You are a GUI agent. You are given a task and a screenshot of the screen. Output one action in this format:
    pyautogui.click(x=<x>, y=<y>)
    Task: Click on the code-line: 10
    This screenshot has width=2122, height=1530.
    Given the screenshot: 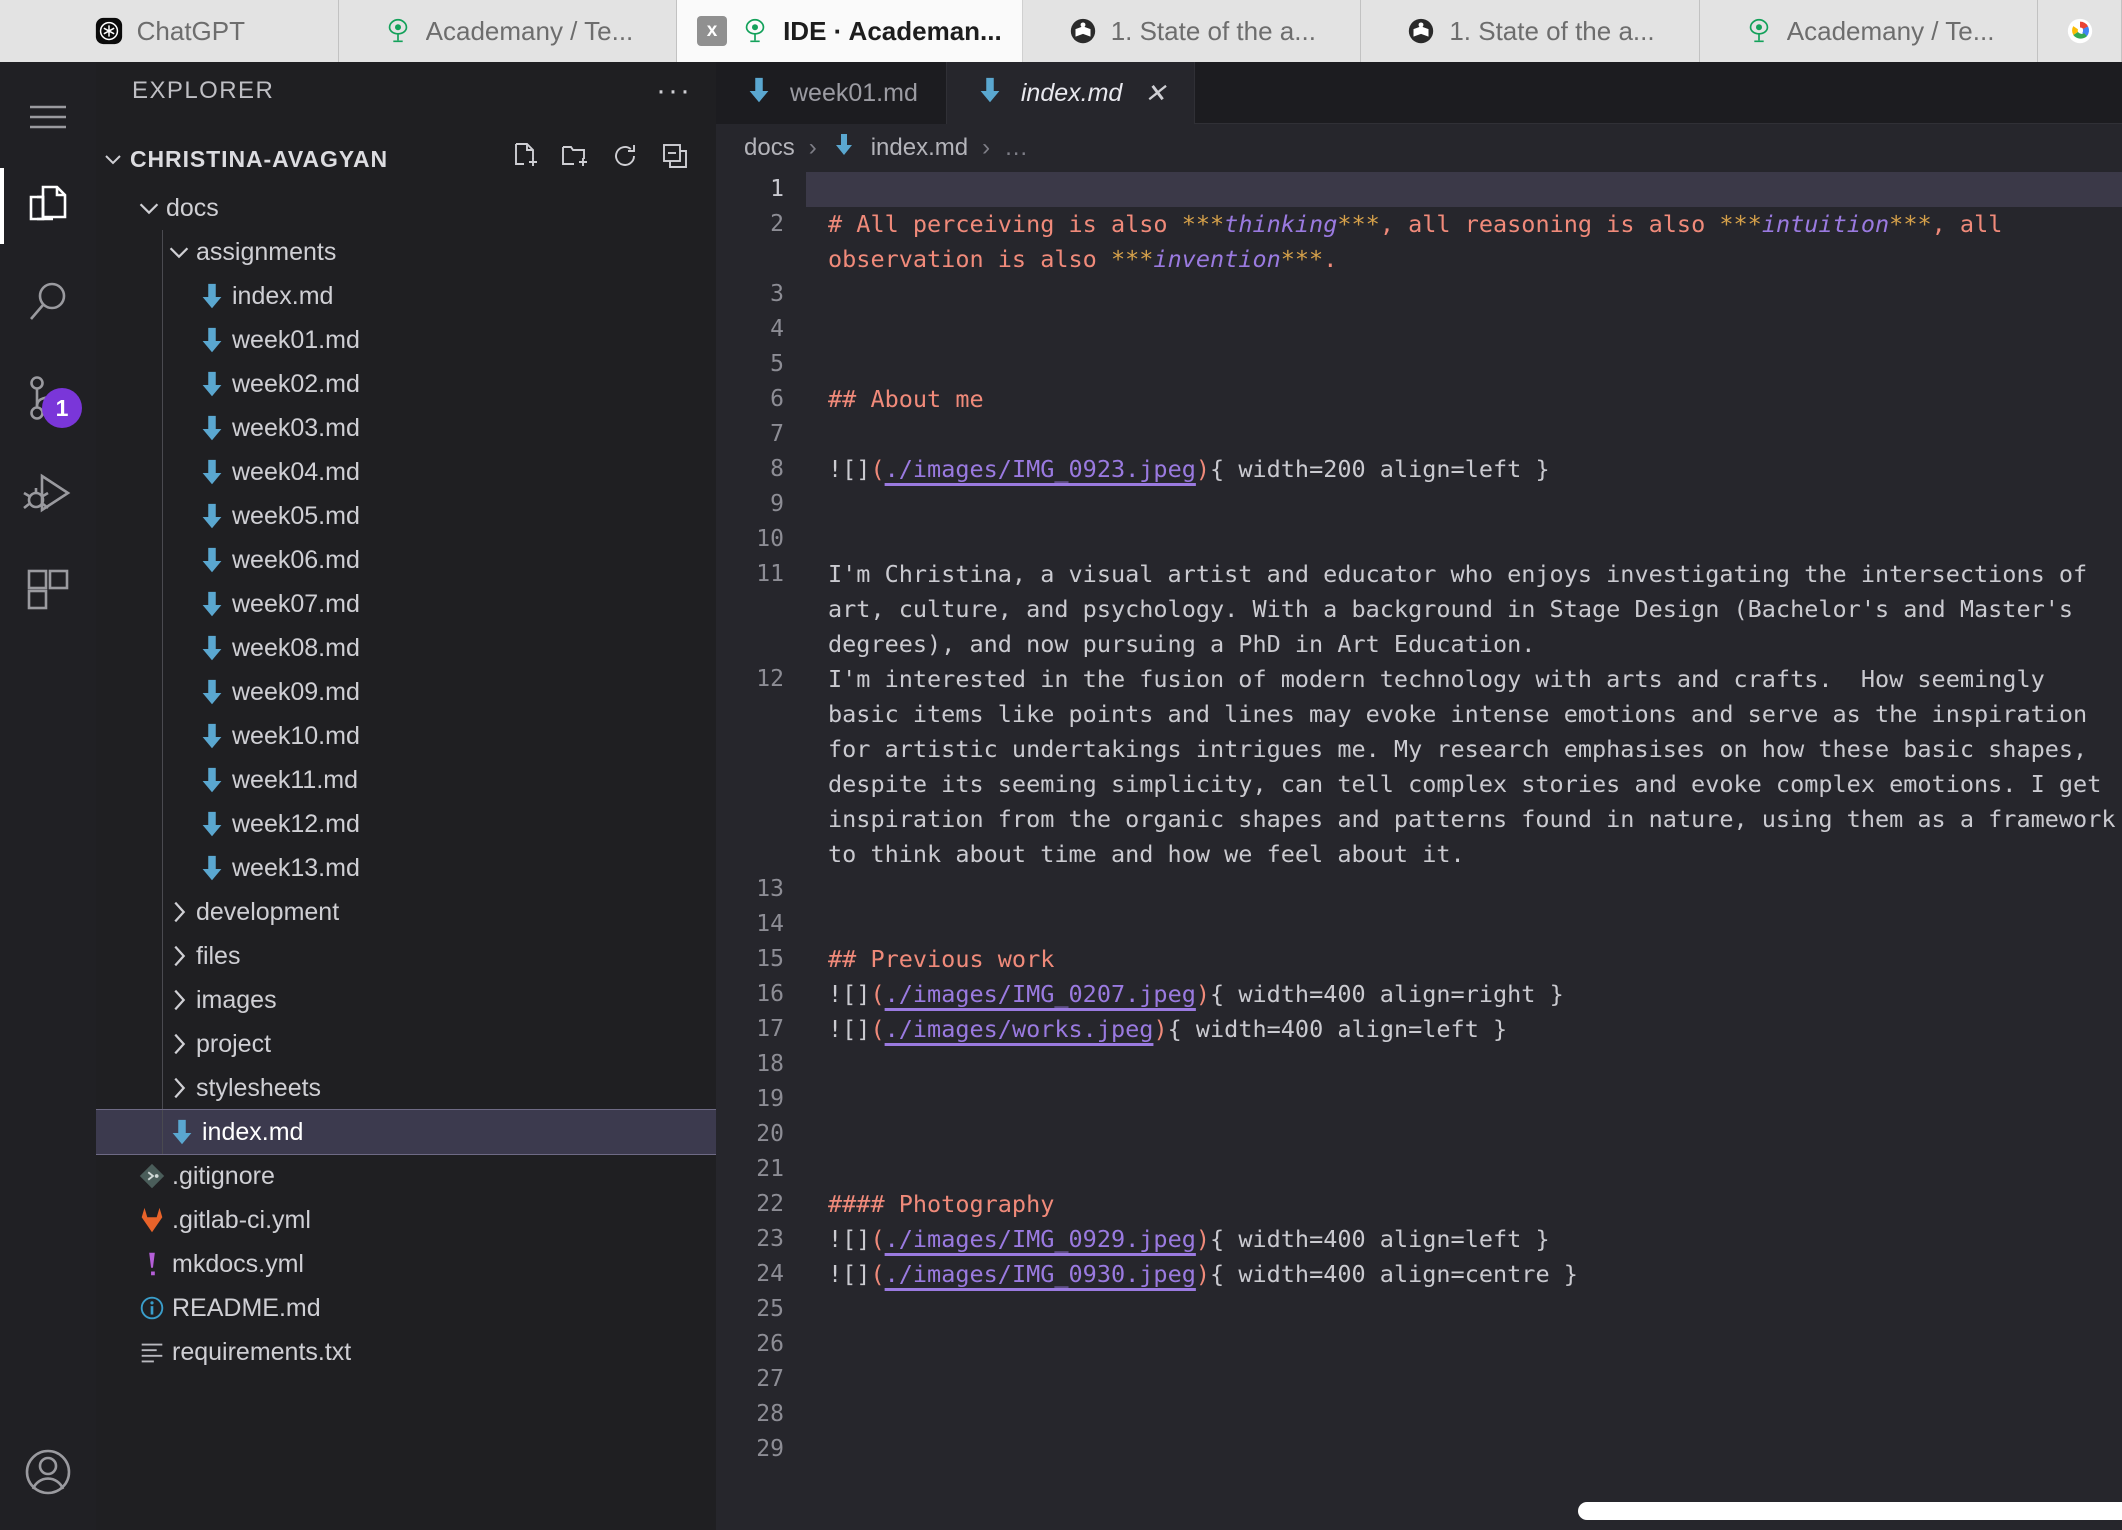 What is the action you would take?
    pyautogui.click(x=1419, y=539)
    